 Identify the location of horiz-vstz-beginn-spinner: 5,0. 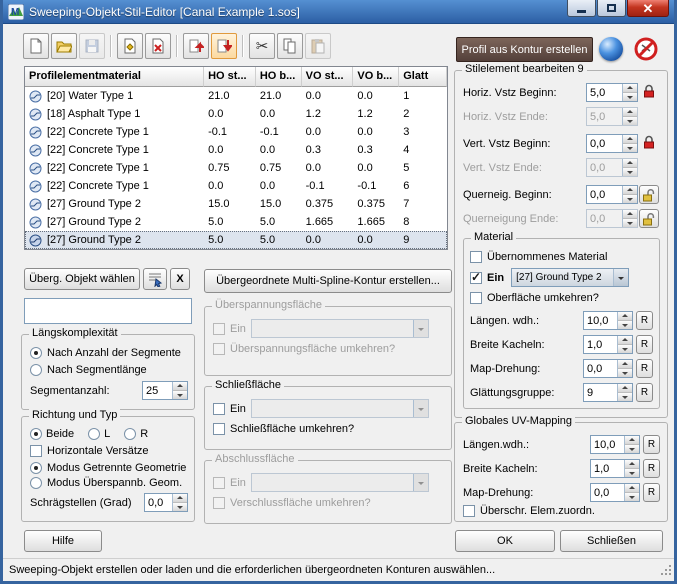
(612, 92).